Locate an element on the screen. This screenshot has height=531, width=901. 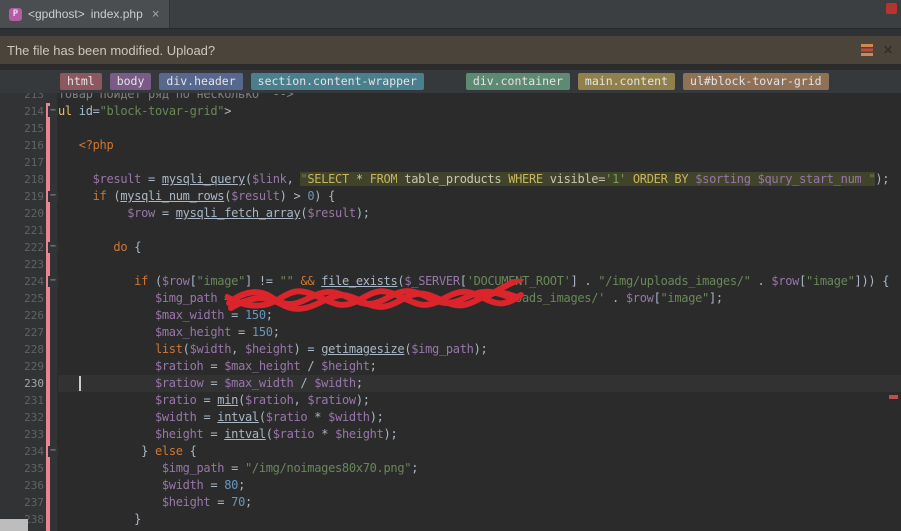
token: $width is located at coordinates (335, 383).